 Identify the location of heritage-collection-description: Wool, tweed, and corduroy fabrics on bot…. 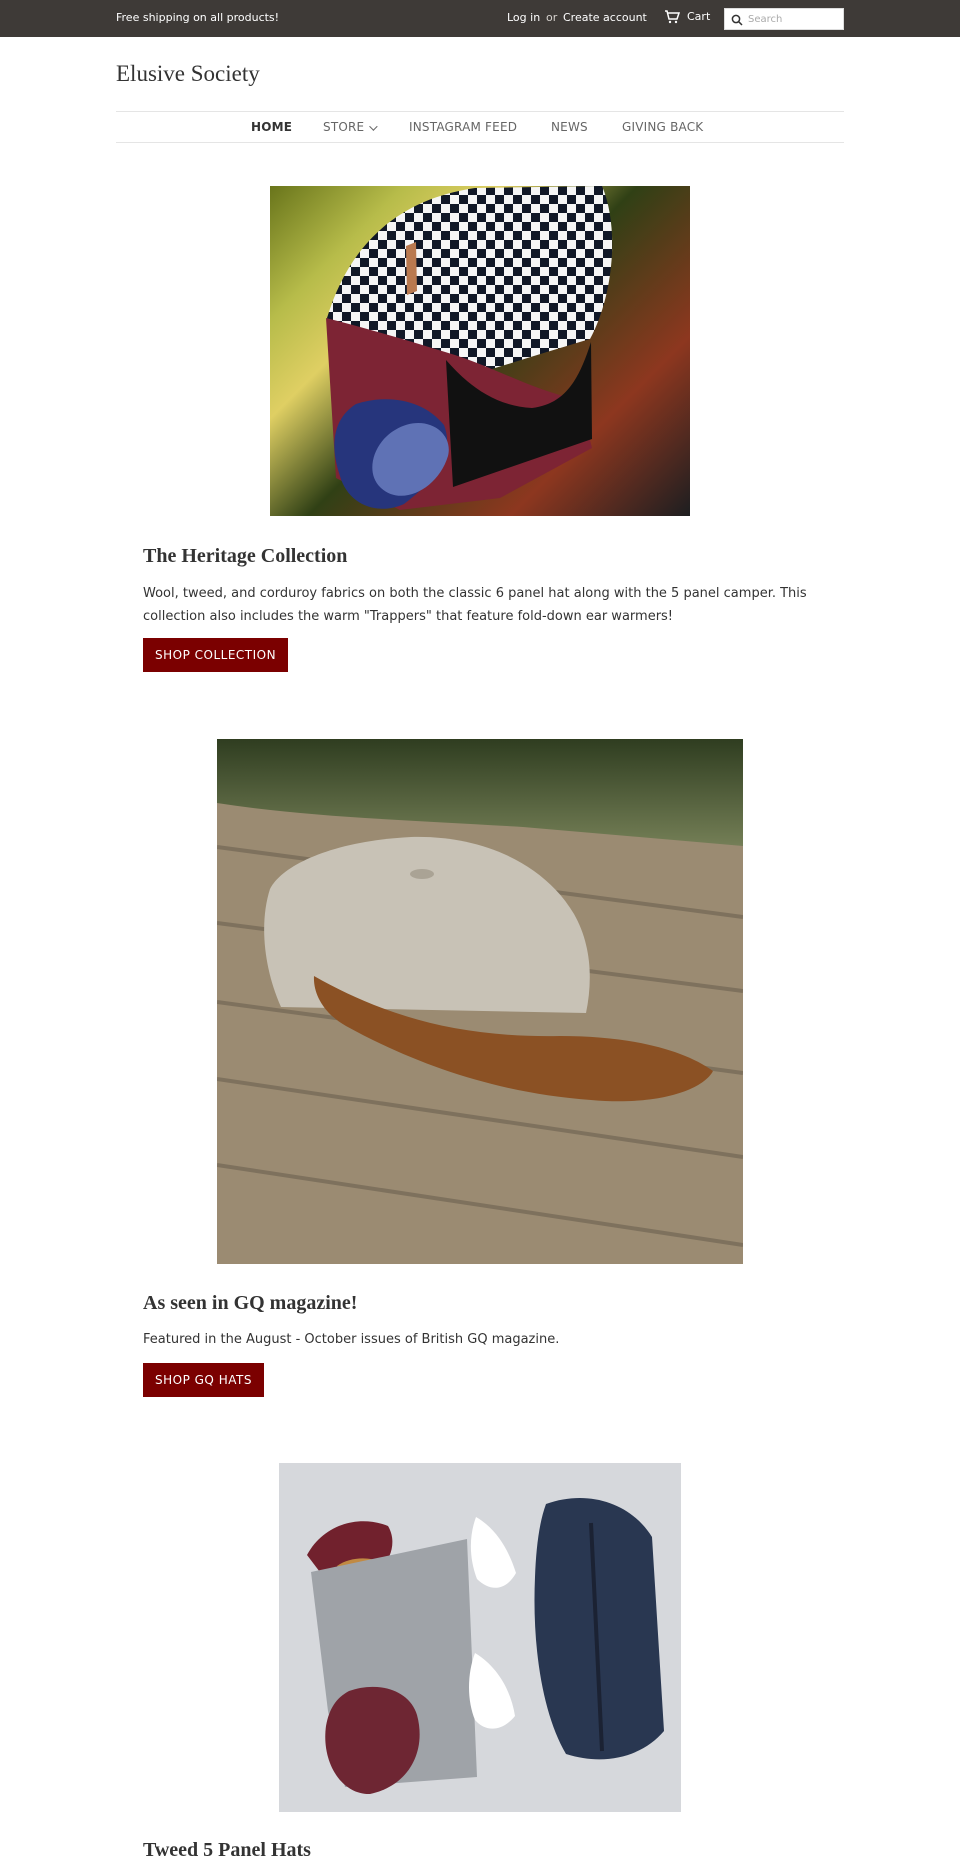
(475, 605).